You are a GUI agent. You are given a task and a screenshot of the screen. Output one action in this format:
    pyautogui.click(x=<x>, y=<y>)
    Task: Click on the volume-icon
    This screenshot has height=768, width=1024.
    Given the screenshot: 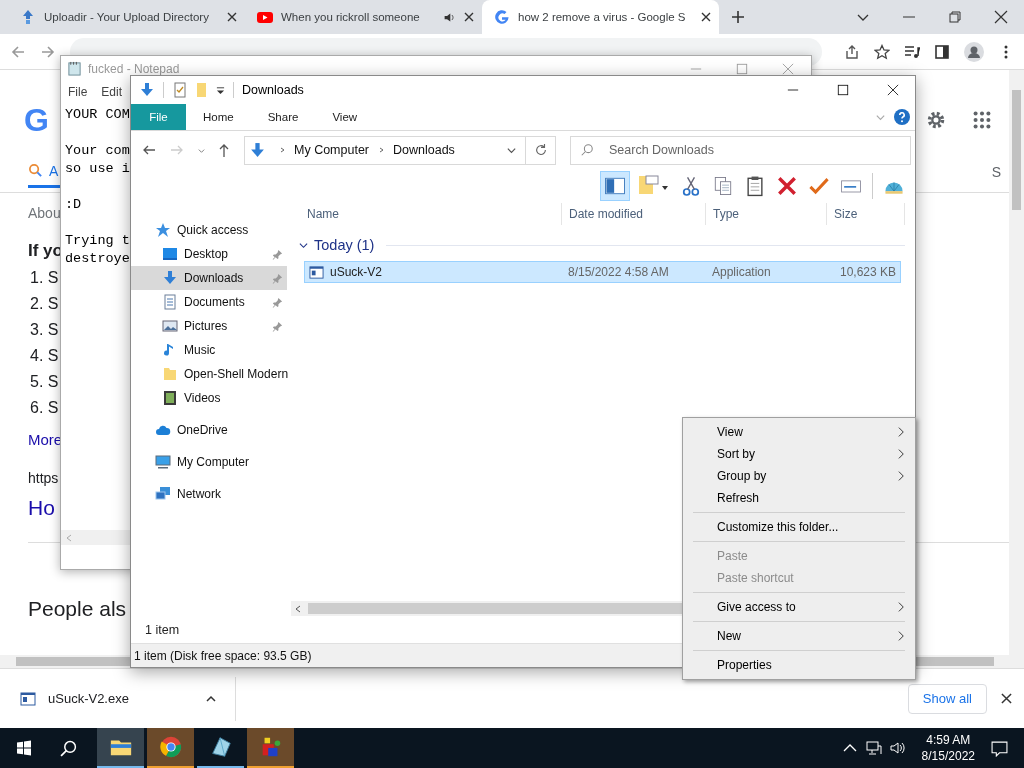 What is the action you would take?
    pyautogui.click(x=897, y=748)
    